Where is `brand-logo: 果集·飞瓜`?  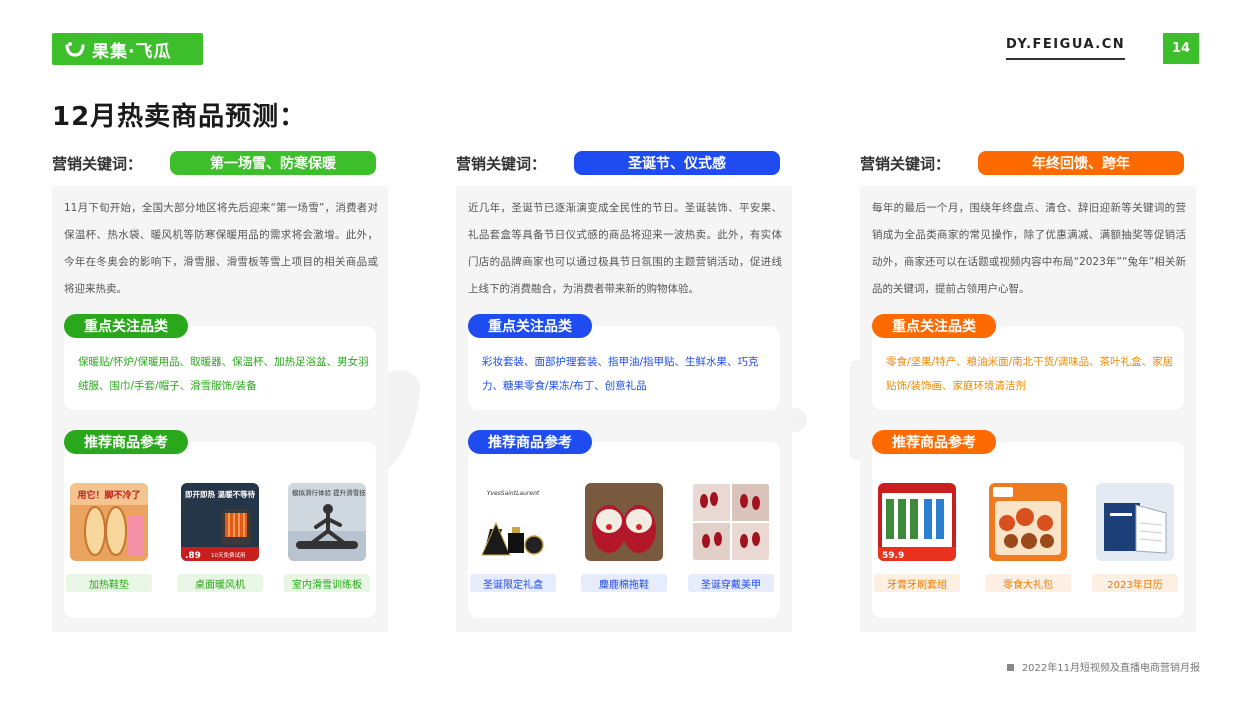 brand-logo: 果集·飞瓜 is located at coordinates (127, 49).